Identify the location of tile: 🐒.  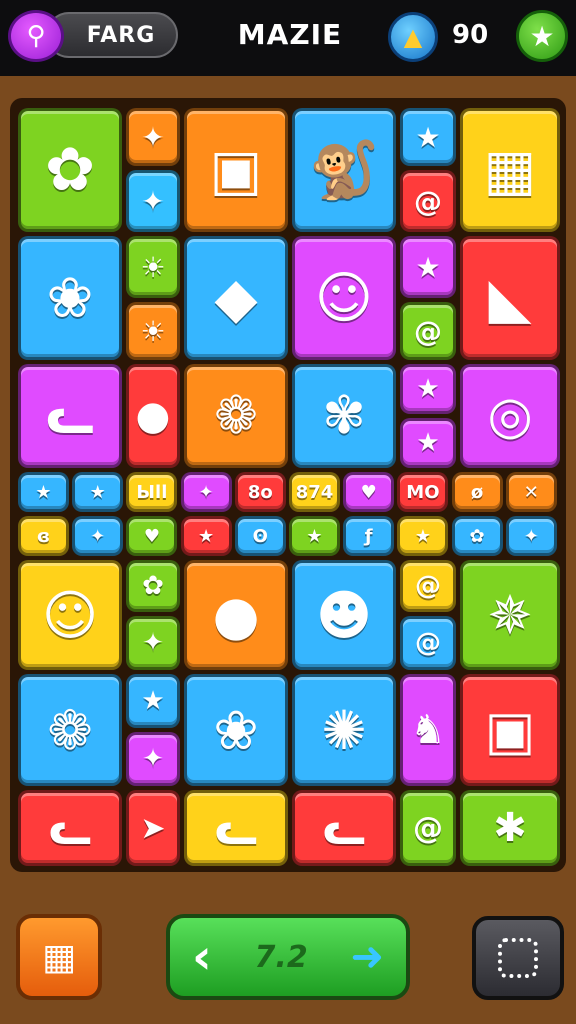
(344, 170).